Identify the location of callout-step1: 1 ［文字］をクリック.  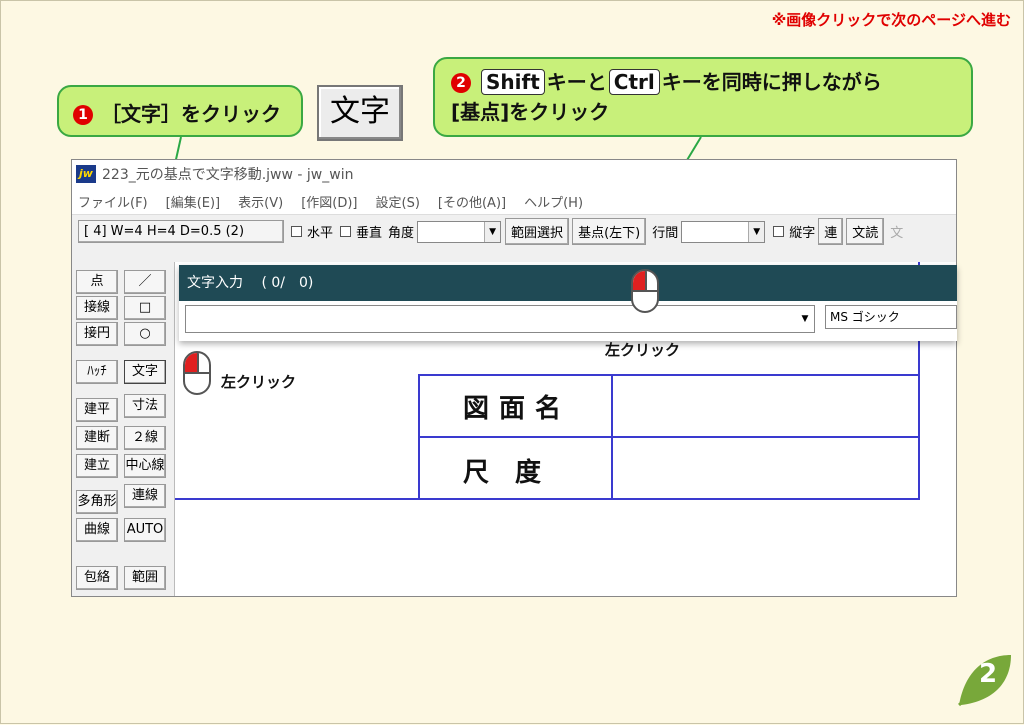
(180, 111).